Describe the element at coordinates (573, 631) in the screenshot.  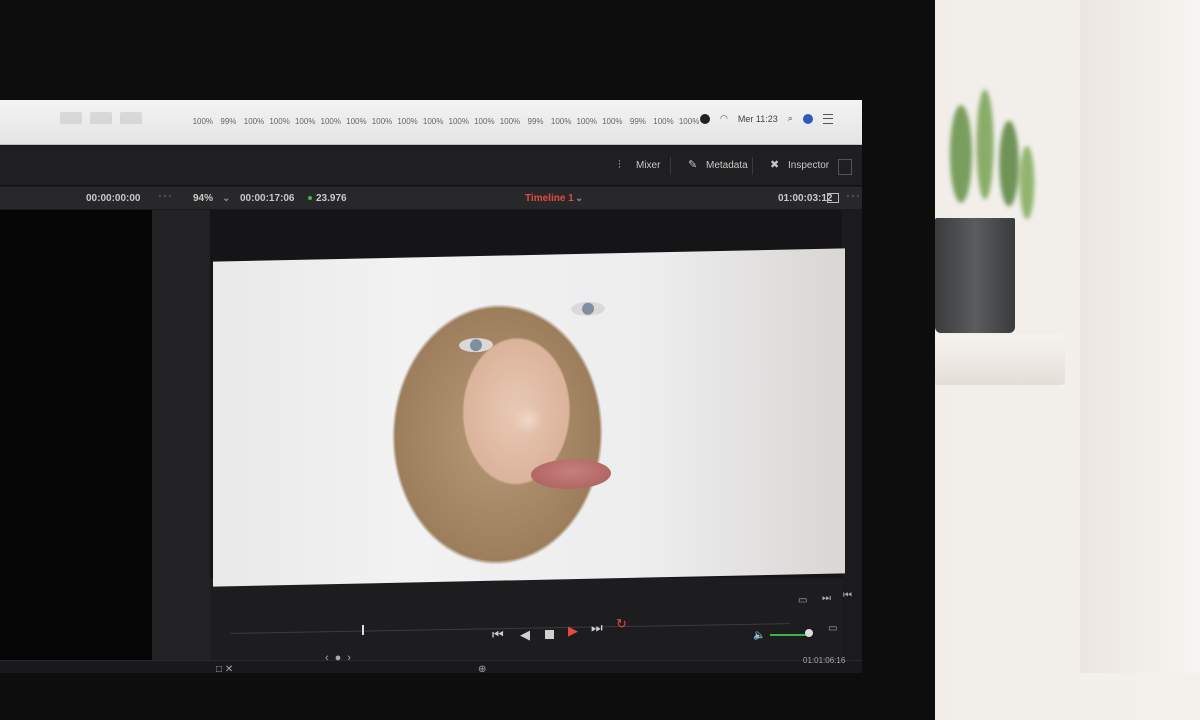
I see `play-icon: ▶` at that location.